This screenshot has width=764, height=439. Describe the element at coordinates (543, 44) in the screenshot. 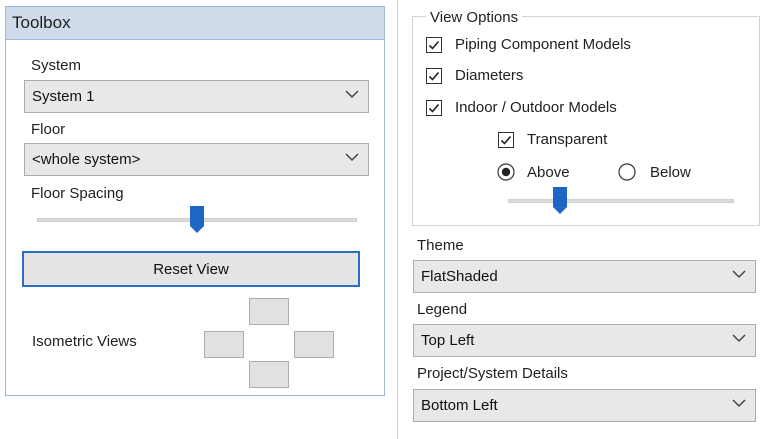

I see `piping-component-models-label: Piping Component Models` at that location.